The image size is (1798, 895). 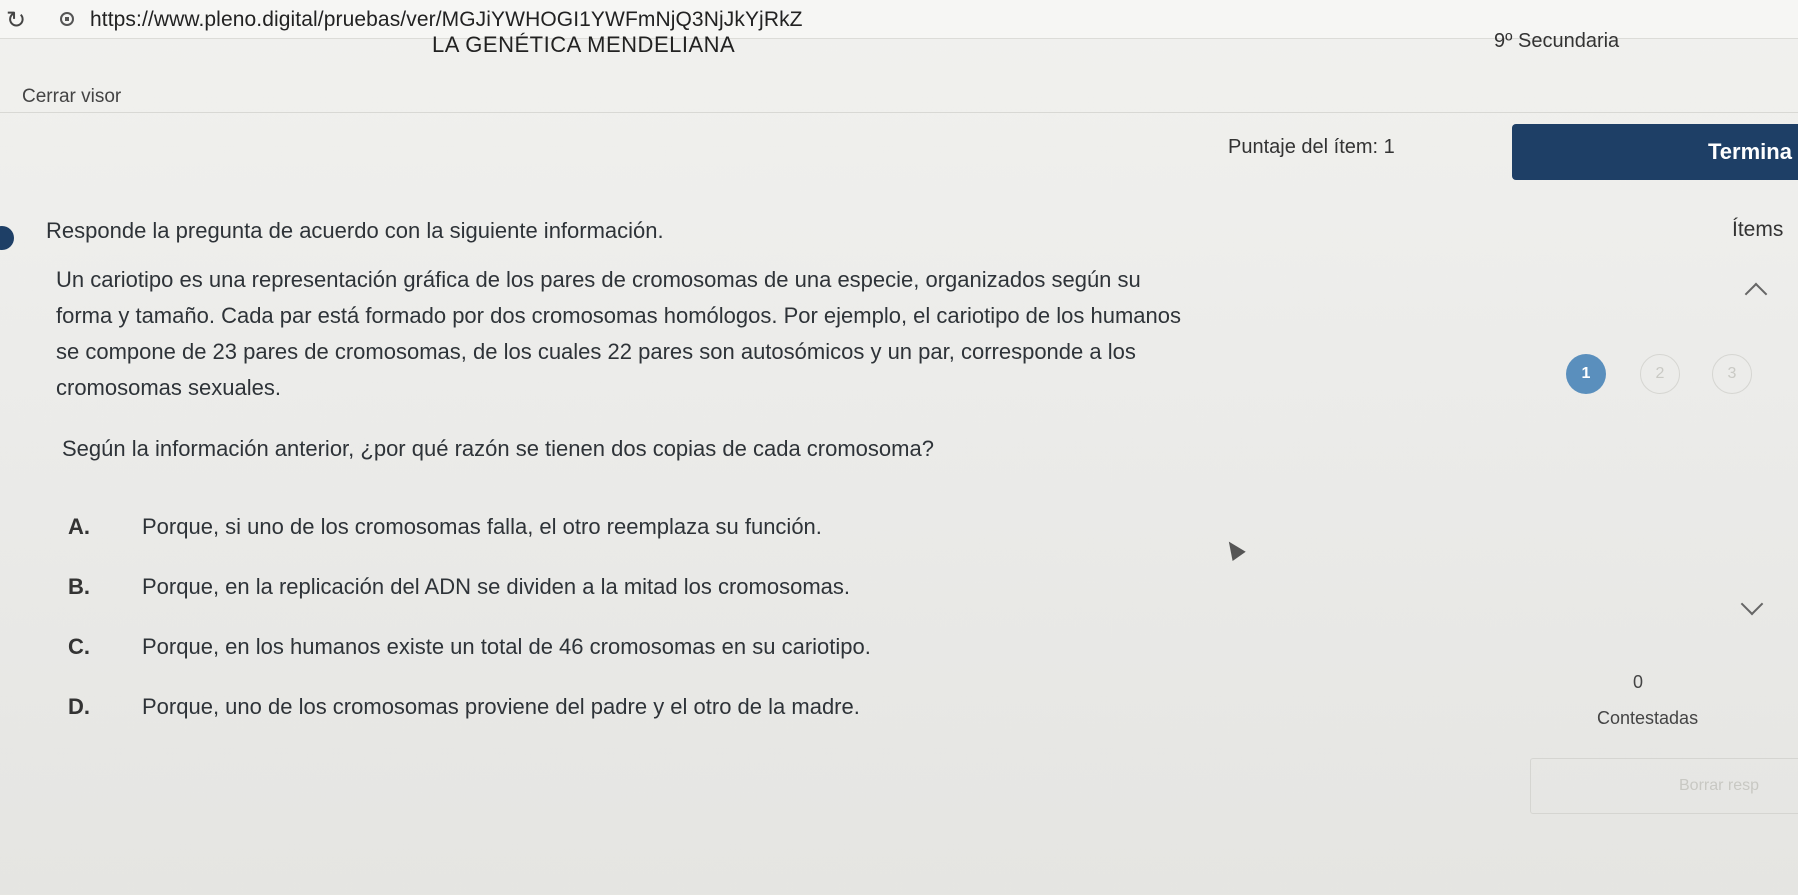 I want to click on item-nav-2: 2, so click(x=1660, y=374).